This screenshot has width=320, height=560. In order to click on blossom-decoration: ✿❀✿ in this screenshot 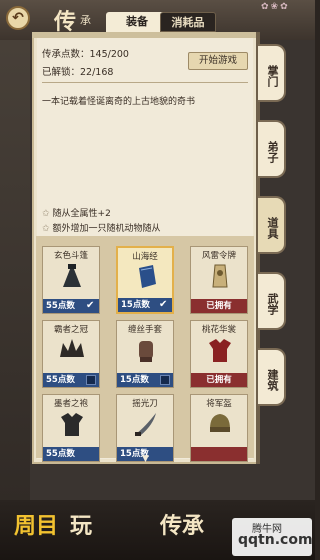, I will do `click(275, 7)`.